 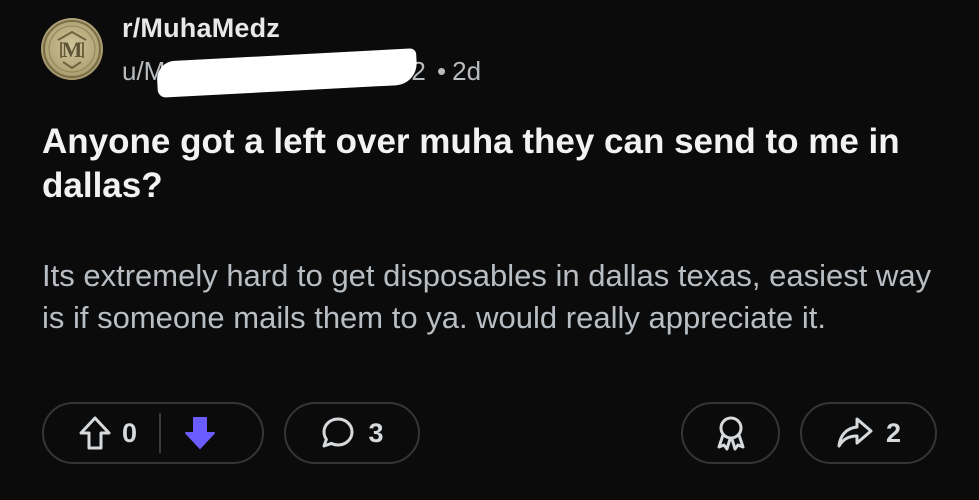 I want to click on comments-button: 3, so click(x=352, y=433).